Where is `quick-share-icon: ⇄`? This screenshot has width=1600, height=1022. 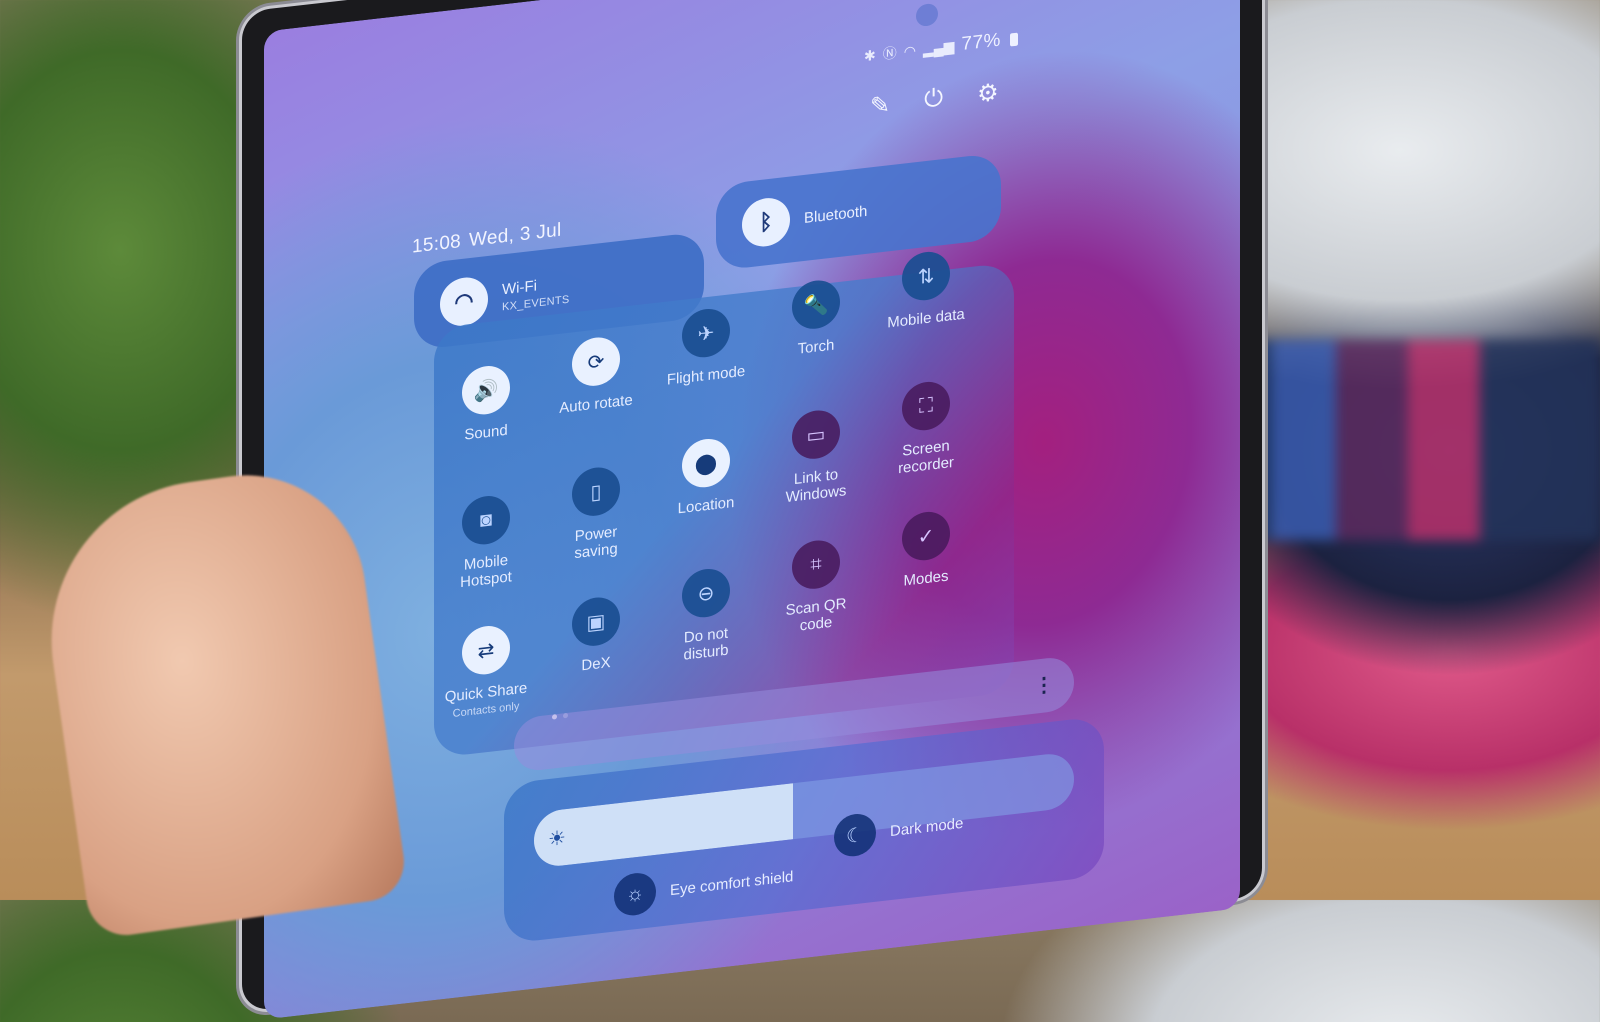
quick-share-icon: ⇄ is located at coordinates (486, 650).